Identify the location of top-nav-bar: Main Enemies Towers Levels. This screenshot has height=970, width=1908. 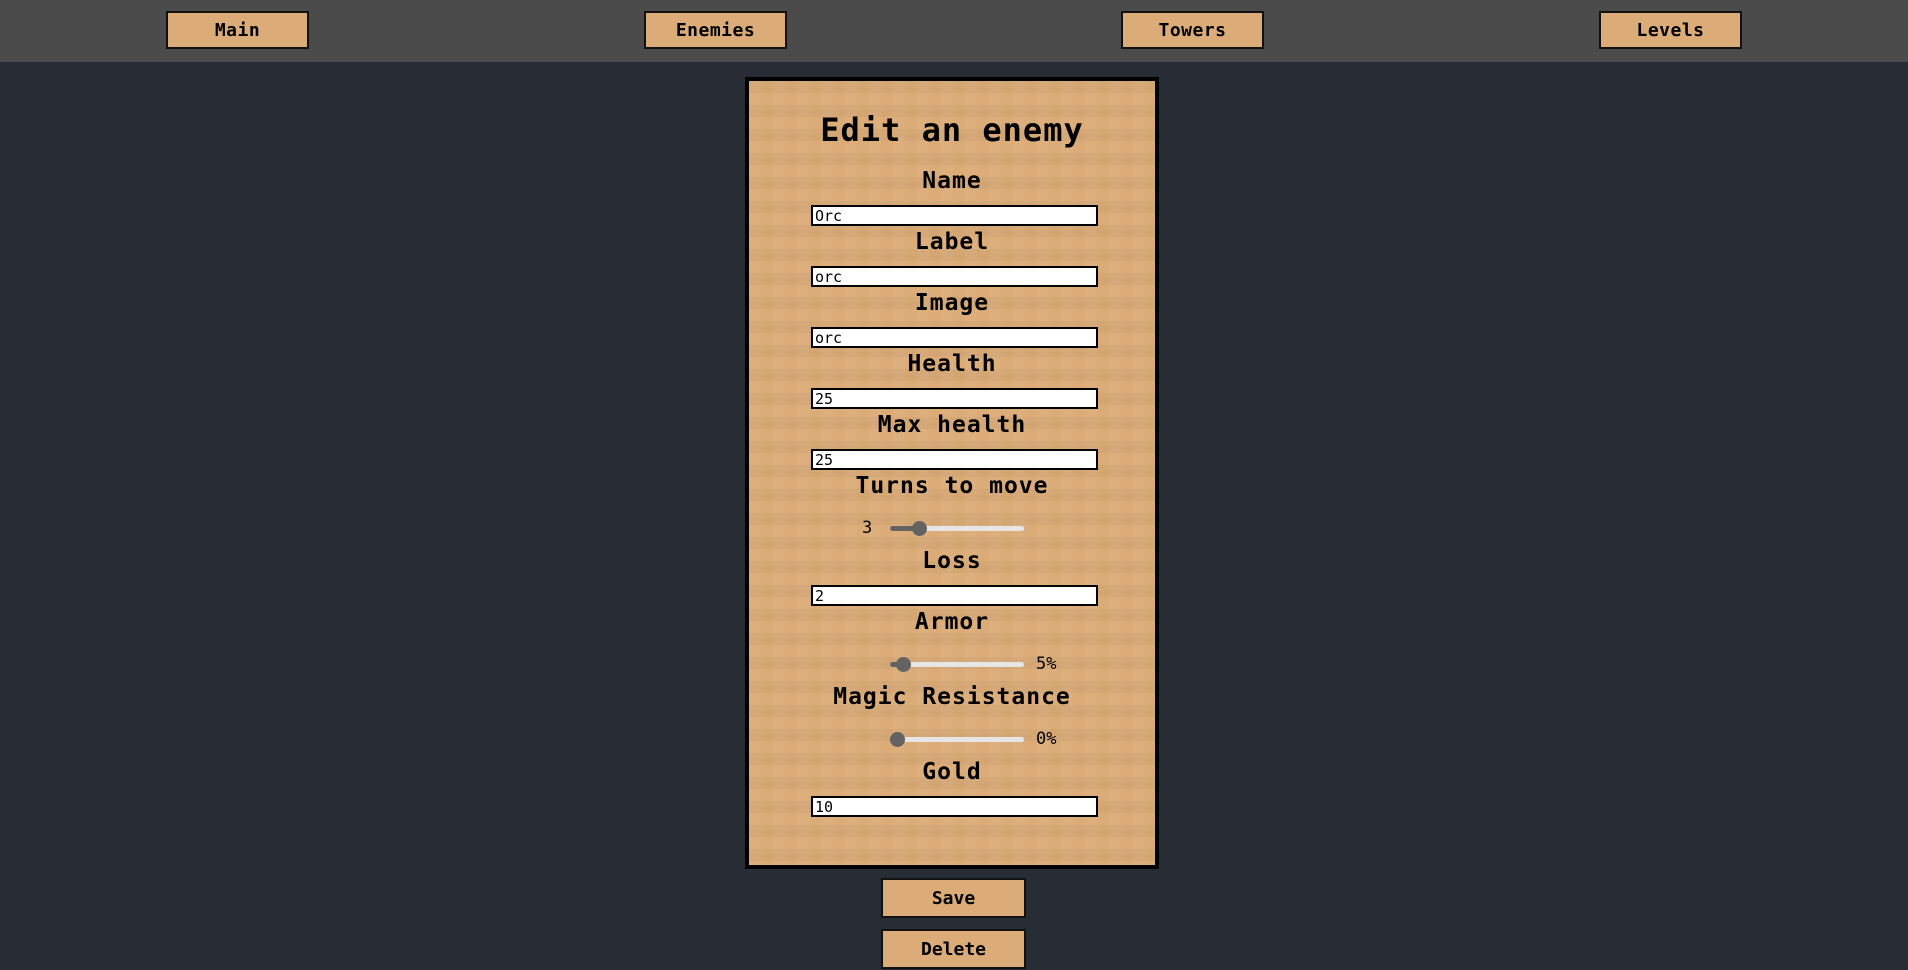
(954, 31).